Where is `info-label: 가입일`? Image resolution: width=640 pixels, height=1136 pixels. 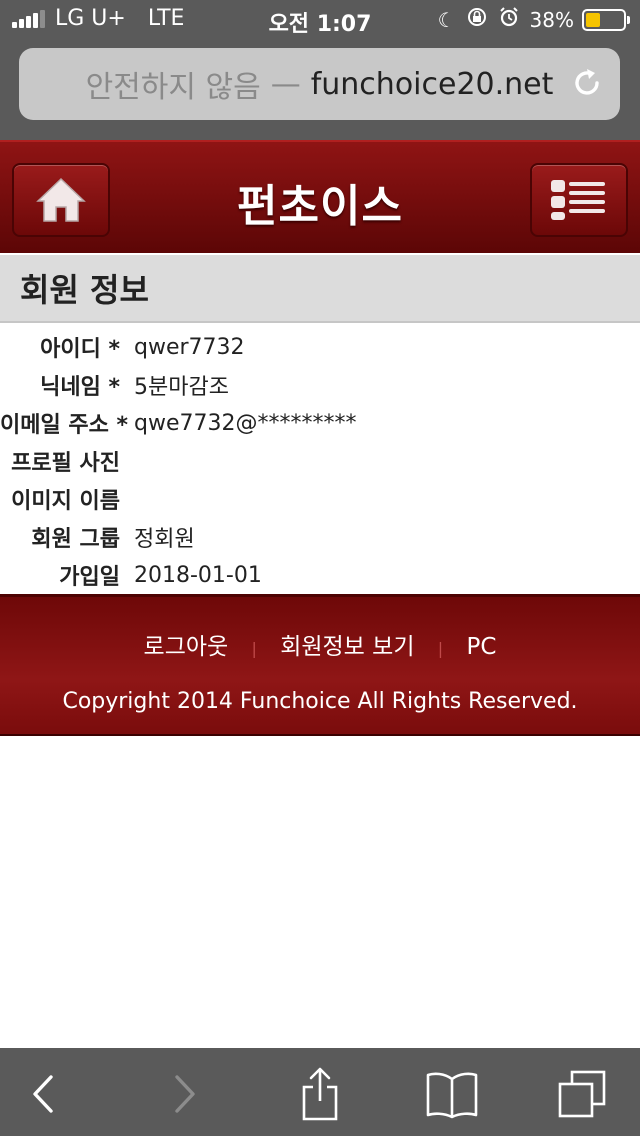
info-label: 가입일 is located at coordinates (89, 577).